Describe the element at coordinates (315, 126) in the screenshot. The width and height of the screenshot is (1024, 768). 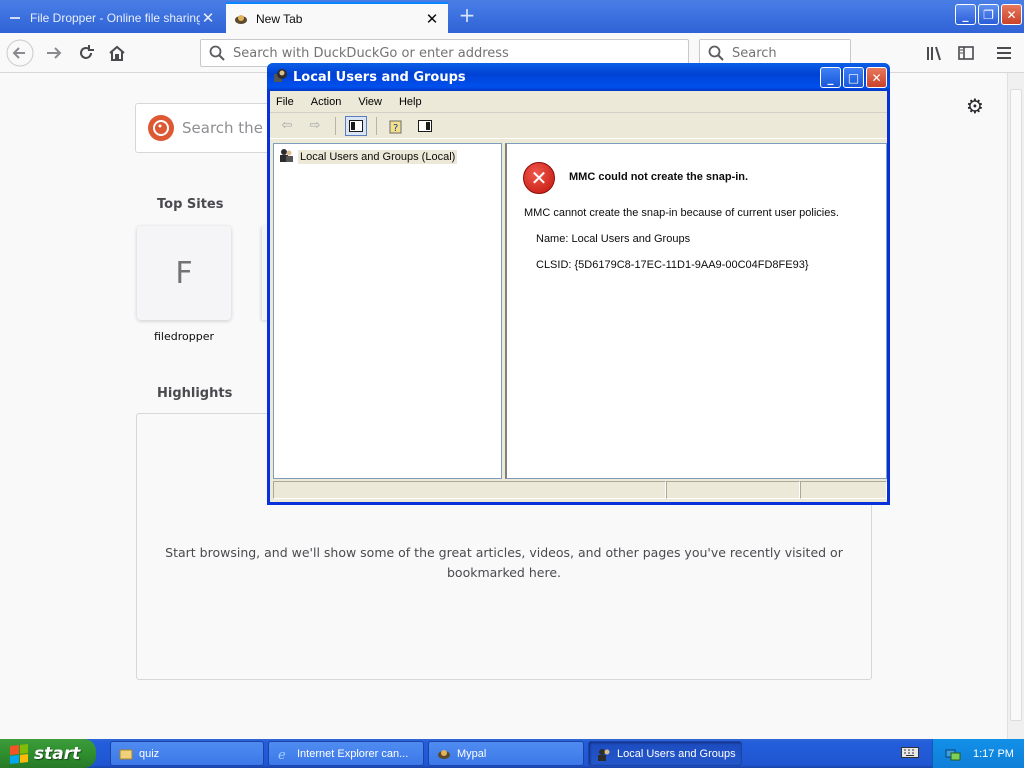
I see `forward-arrow-icon: ⇨` at that location.